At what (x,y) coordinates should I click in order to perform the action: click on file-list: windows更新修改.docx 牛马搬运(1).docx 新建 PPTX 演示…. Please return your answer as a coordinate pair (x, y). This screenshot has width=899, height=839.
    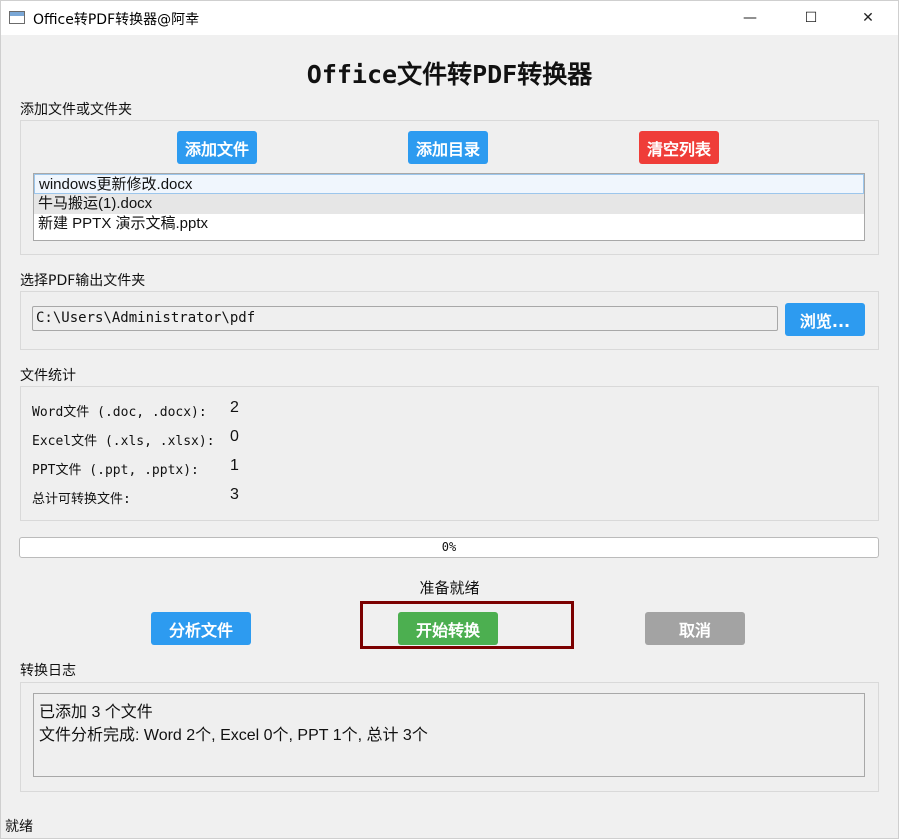
    Looking at the image, I should click on (449, 207).